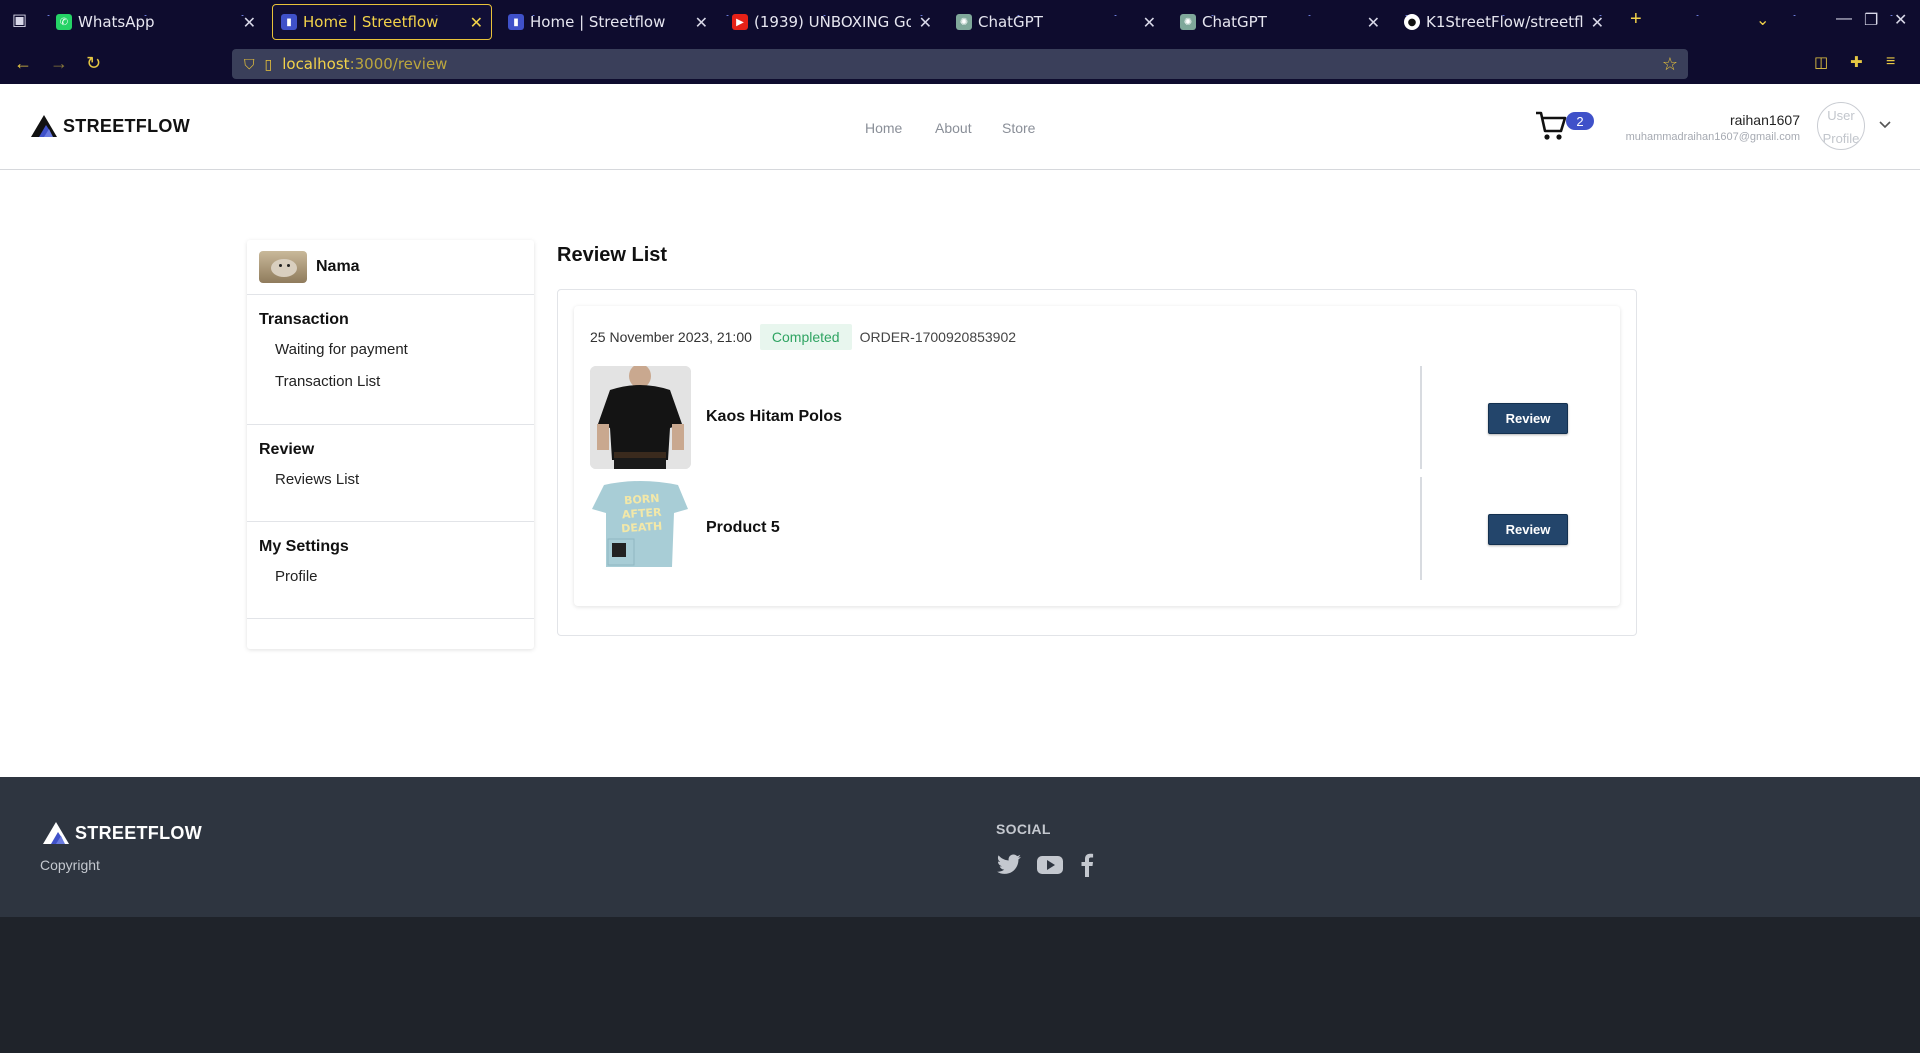 The image size is (1920, 1053). What do you see at coordinates (671, 337) in the screenshot?
I see `order-date: 25 November 2023, 21:00` at bounding box center [671, 337].